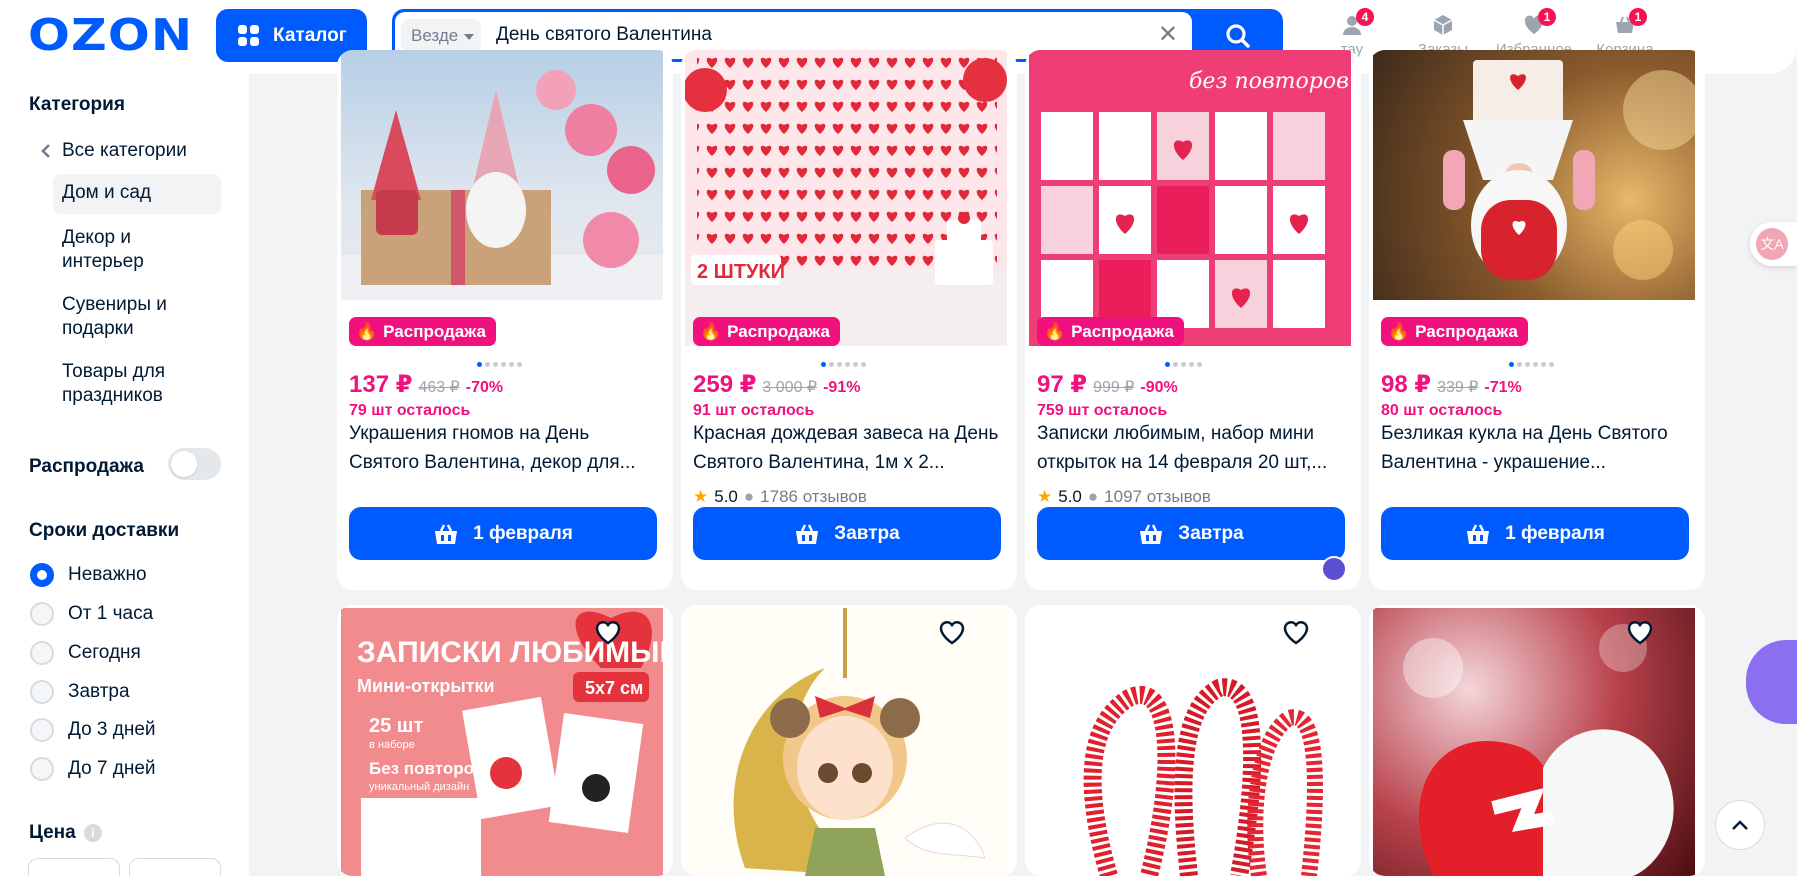 The height and width of the screenshot is (876, 1797). What do you see at coordinates (137, 384) in the screenshot?
I see `subcategory-holiday: Товары для праздников` at bounding box center [137, 384].